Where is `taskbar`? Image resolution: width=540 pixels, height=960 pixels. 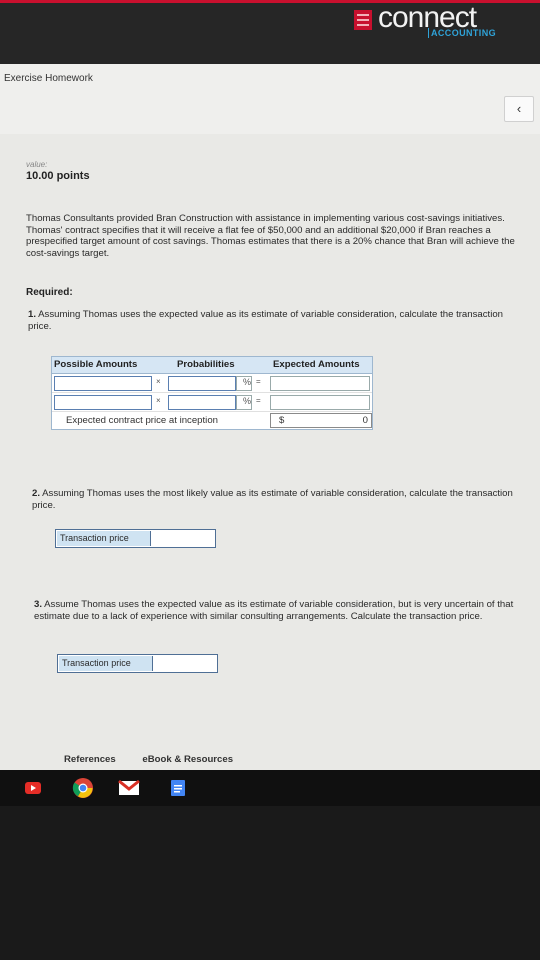 taskbar is located at coordinates (270, 788).